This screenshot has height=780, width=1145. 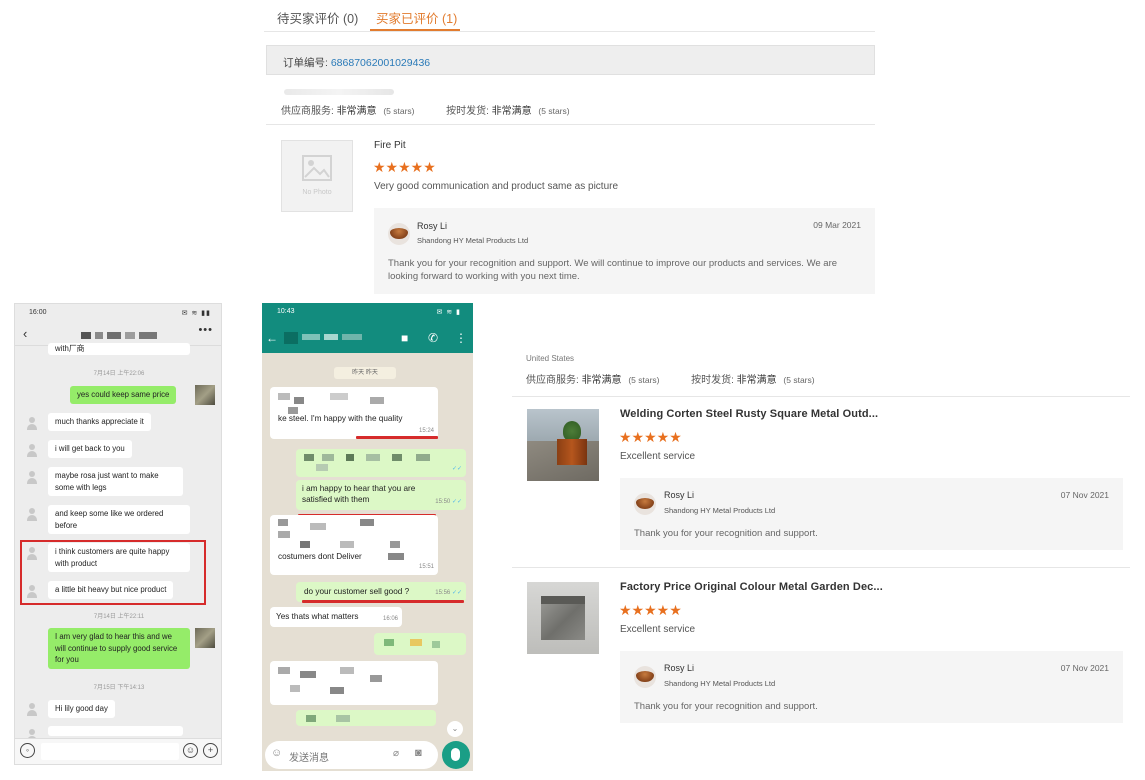 What do you see at coordinates (380, 63) in the screenshot?
I see `order-number-link: 68687062001029436` at bounding box center [380, 63].